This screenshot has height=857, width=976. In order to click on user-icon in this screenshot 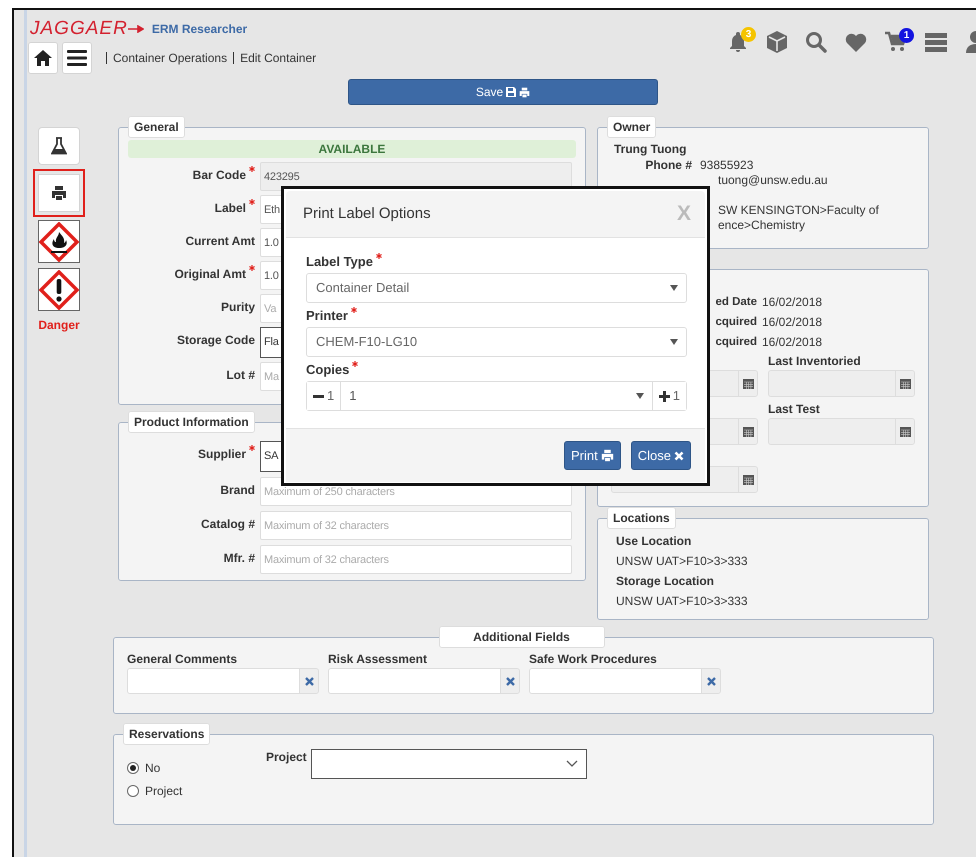, I will do `click(970, 42)`.